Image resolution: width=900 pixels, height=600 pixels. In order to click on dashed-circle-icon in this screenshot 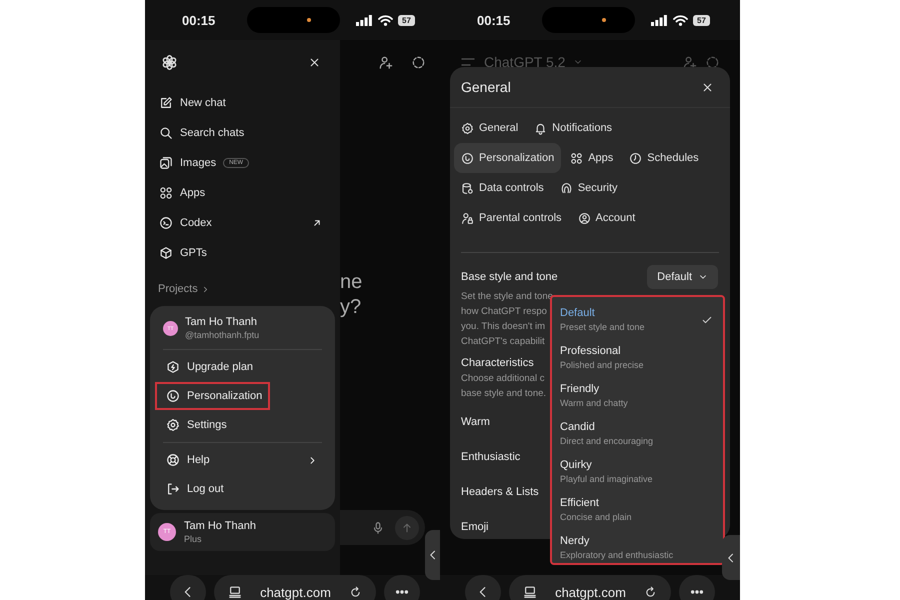, I will do `click(712, 62)`.